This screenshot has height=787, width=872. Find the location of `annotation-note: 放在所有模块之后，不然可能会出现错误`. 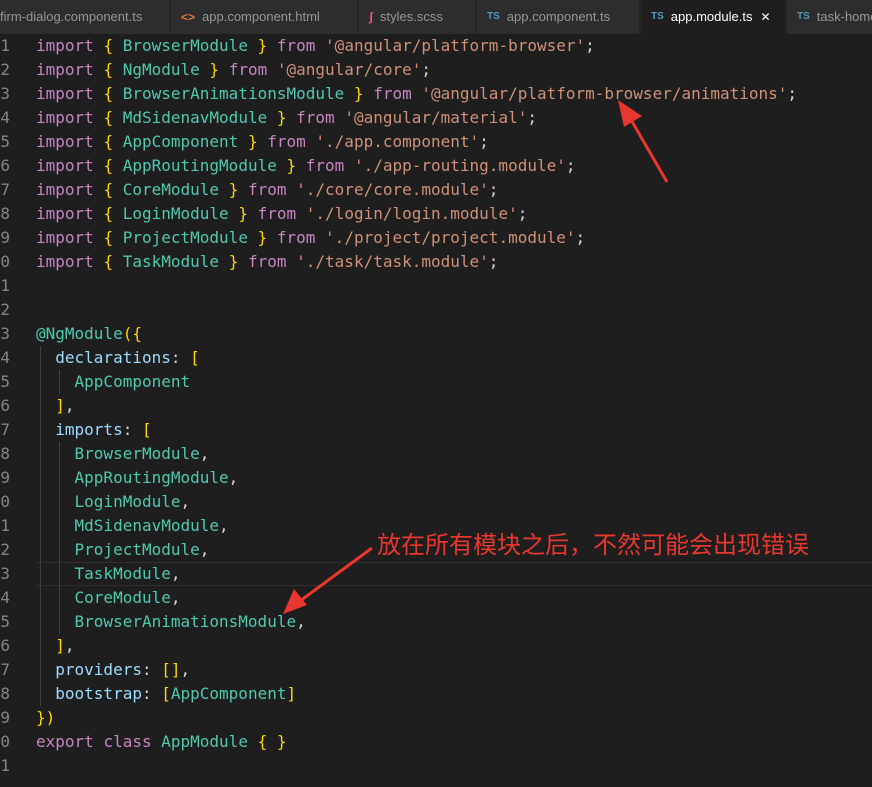

annotation-note: 放在所有模块之后，不然可能会出现错误 is located at coordinates (593, 545).